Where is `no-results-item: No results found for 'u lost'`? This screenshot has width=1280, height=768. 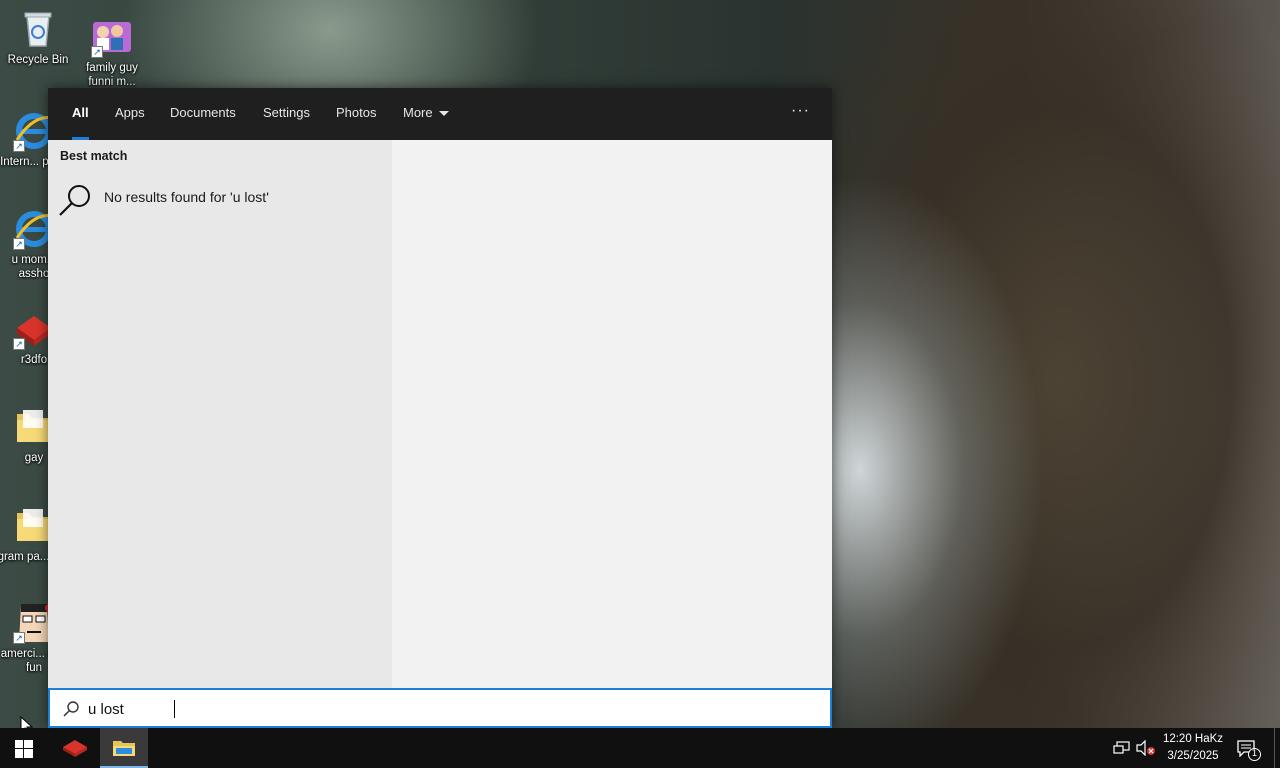 no-results-item: No results found for 'u lost' is located at coordinates (223, 201).